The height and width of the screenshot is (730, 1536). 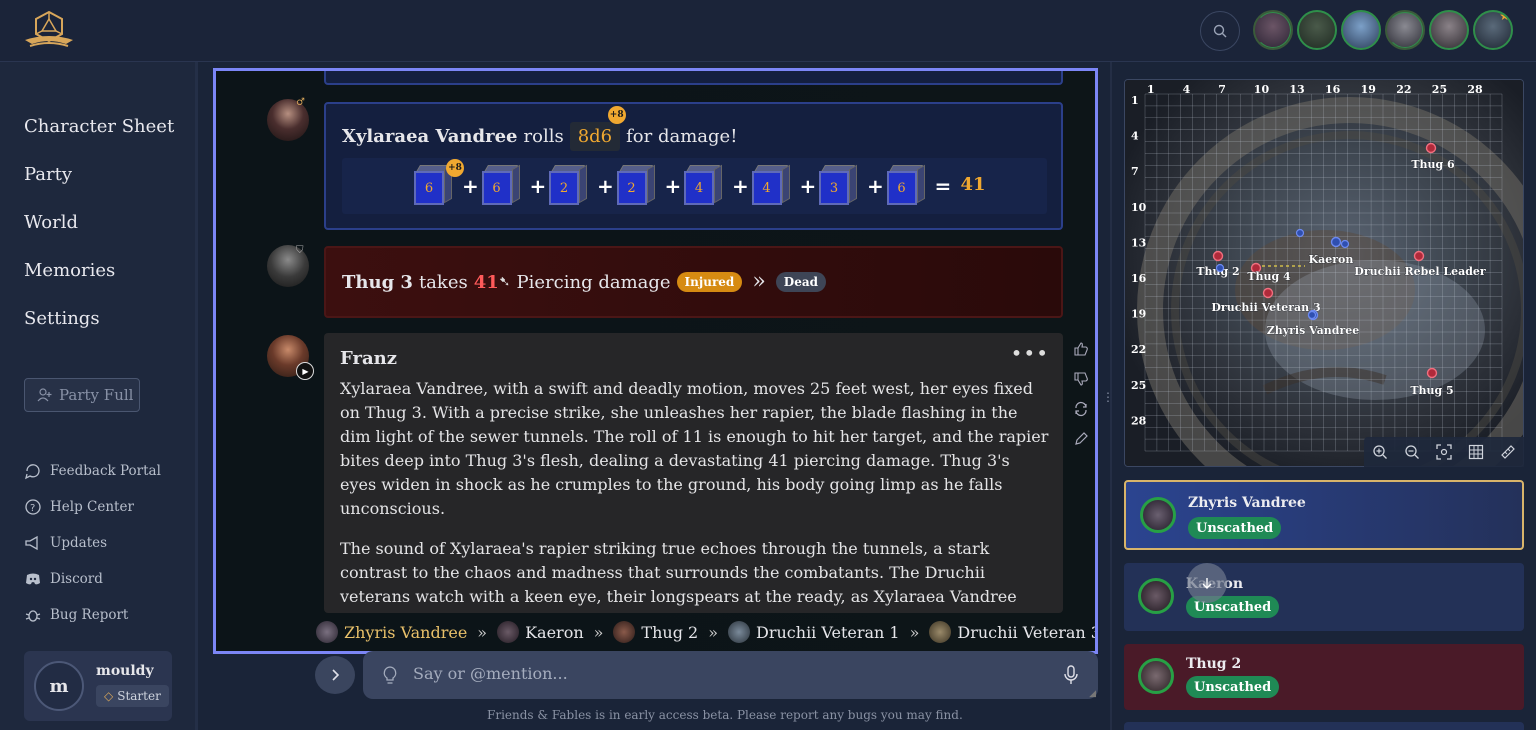 I want to click on discord-label: Discord, so click(x=76, y=579).